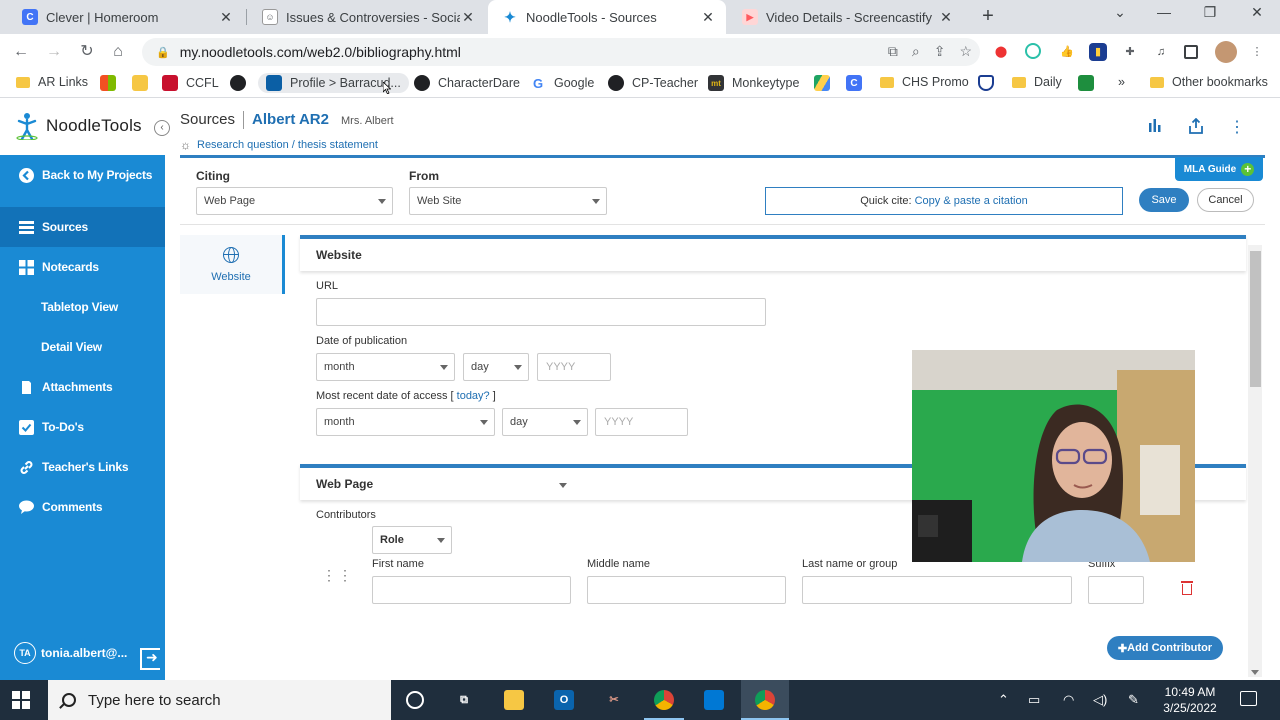 This screenshot has height=720, width=1280. I want to click on scroll-down-icon, so click(1255, 672).